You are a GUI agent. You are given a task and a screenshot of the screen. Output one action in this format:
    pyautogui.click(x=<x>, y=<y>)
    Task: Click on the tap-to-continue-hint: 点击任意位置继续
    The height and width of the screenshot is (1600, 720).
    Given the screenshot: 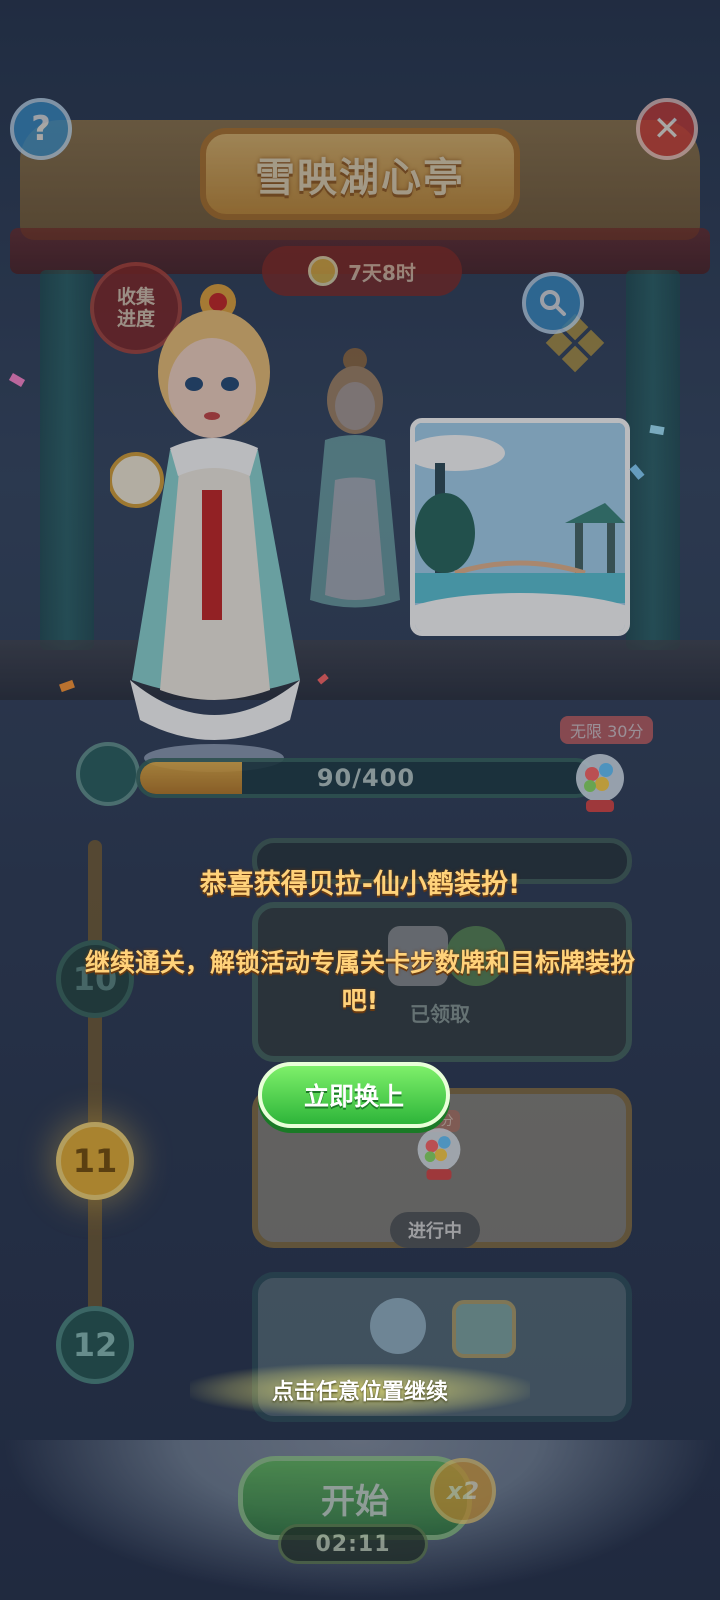 What is the action you would take?
    pyautogui.click(x=360, y=1390)
    